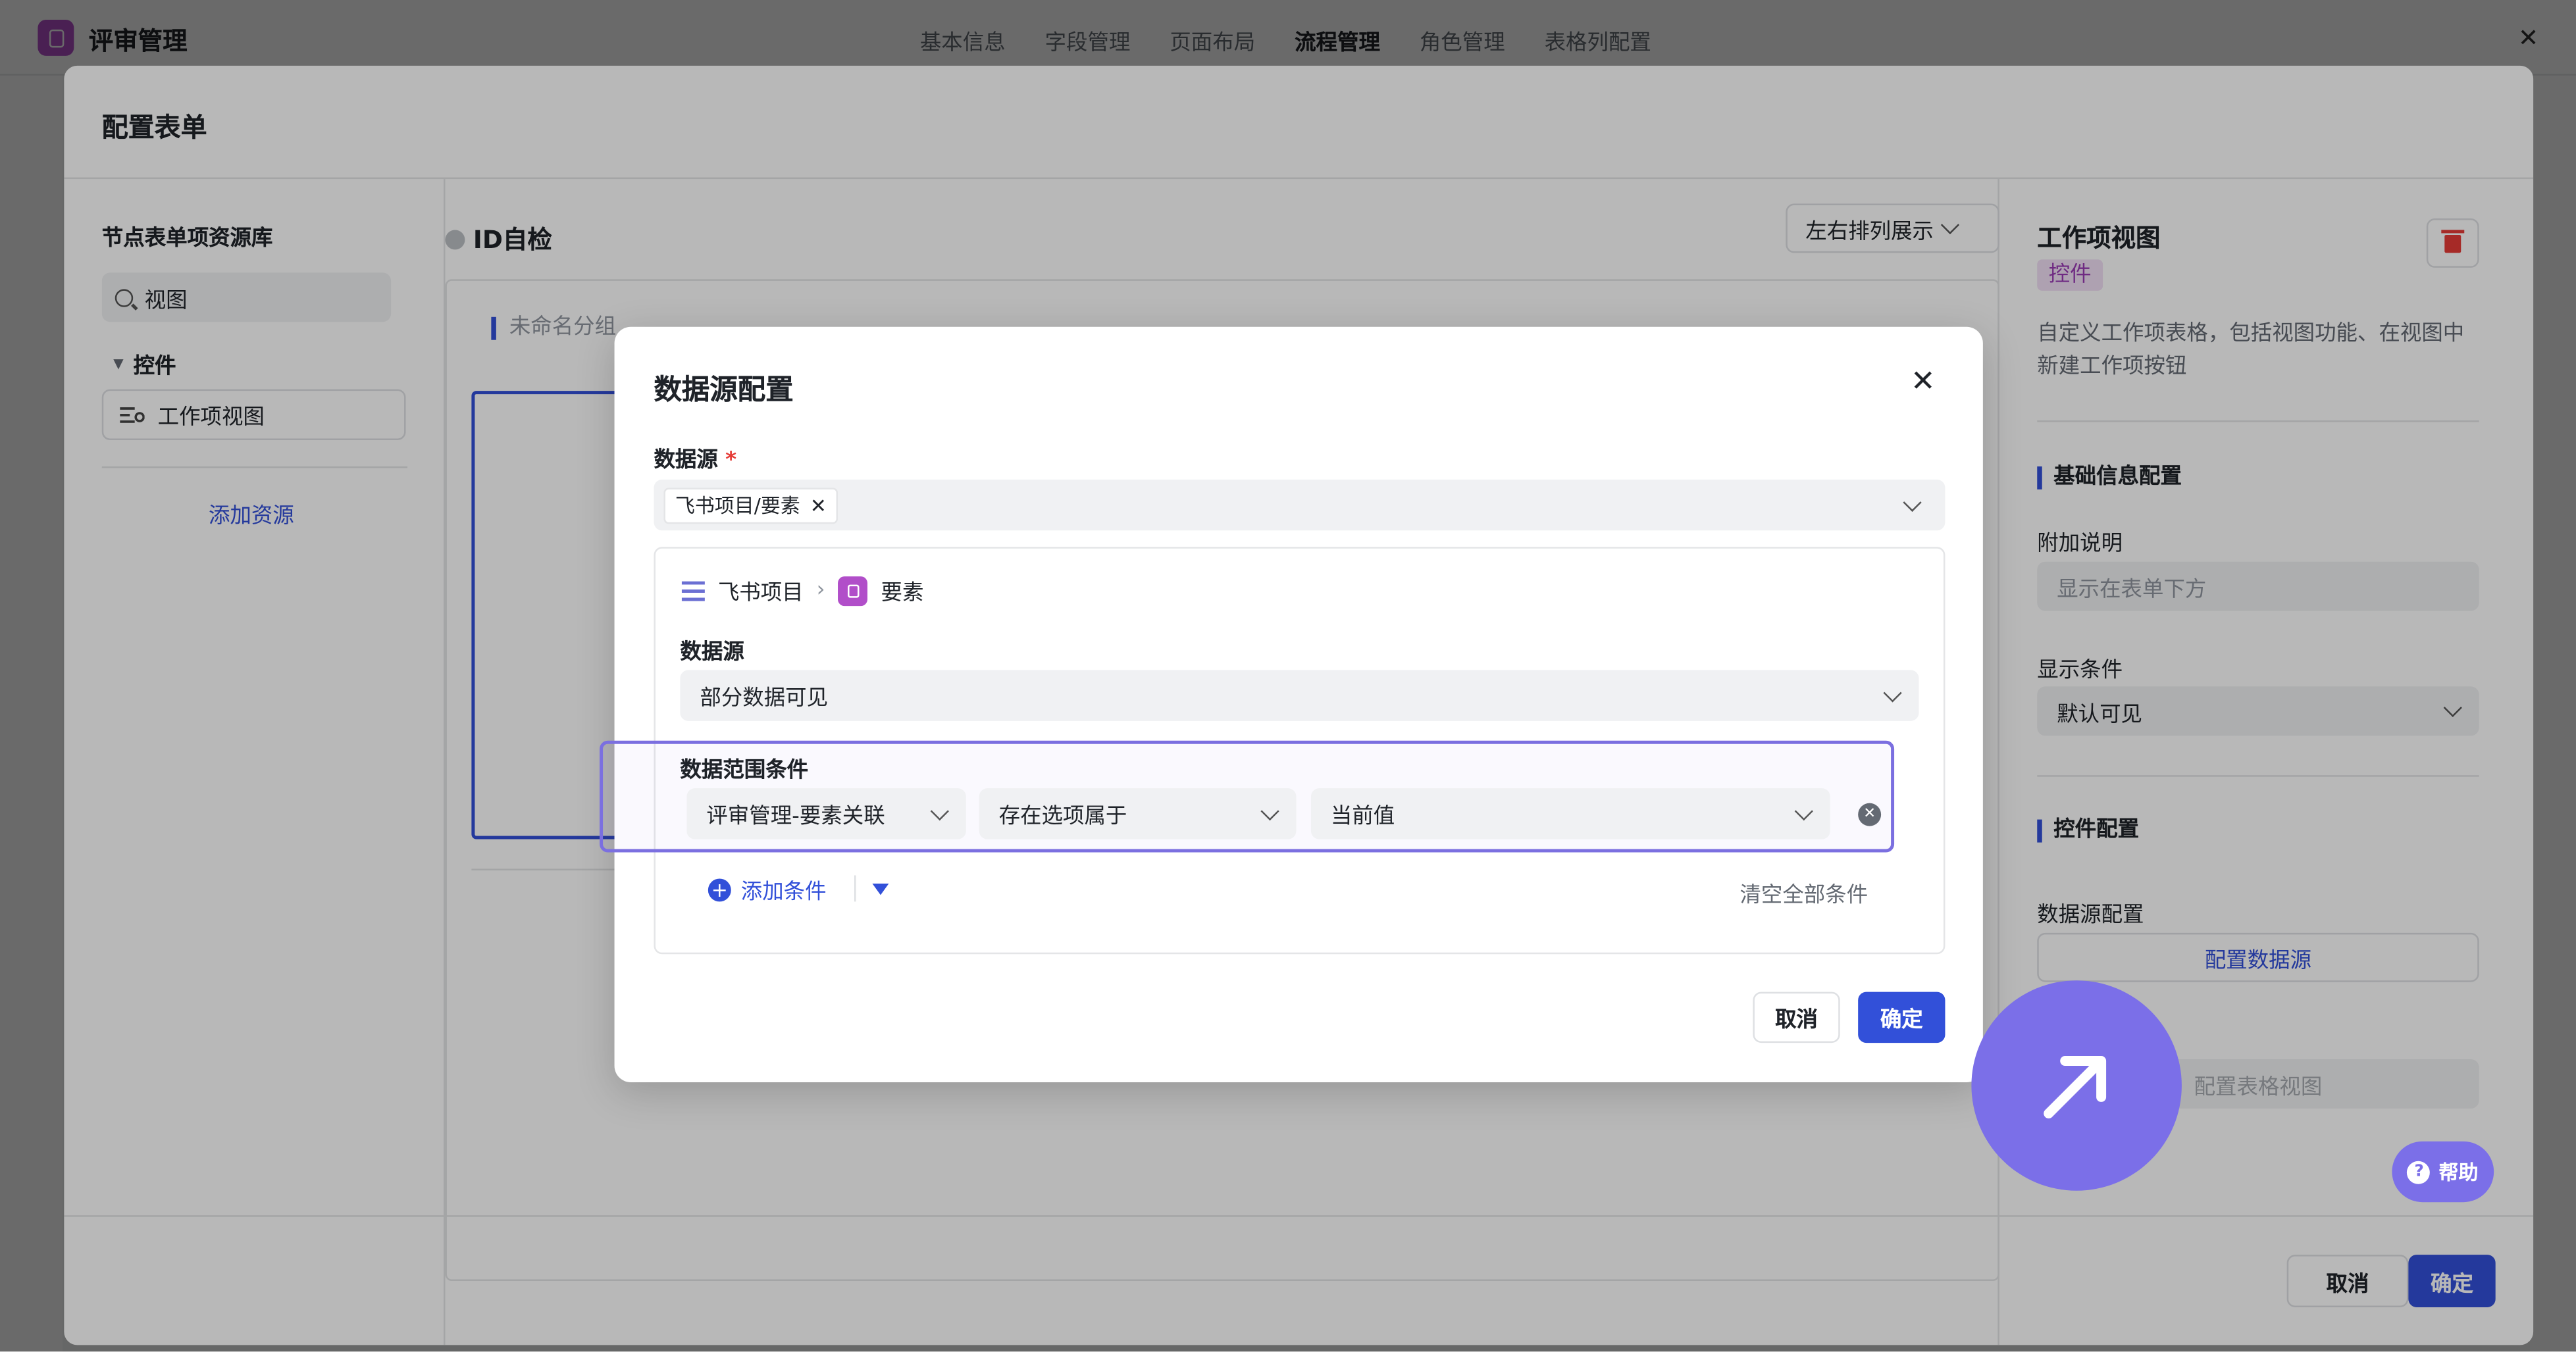  What do you see at coordinates (731, 460) in the screenshot?
I see `required-mark: *` at bounding box center [731, 460].